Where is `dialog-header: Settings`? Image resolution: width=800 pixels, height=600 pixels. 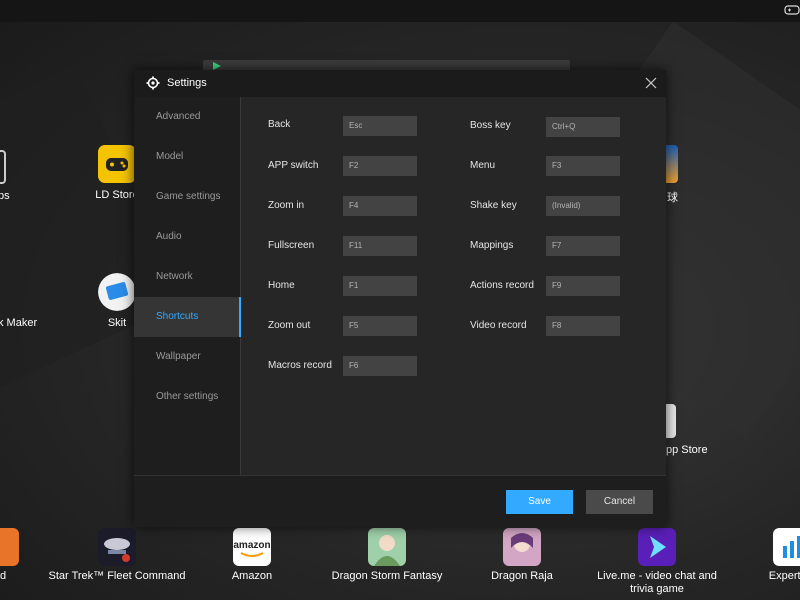 dialog-header: Settings is located at coordinates (400, 83).